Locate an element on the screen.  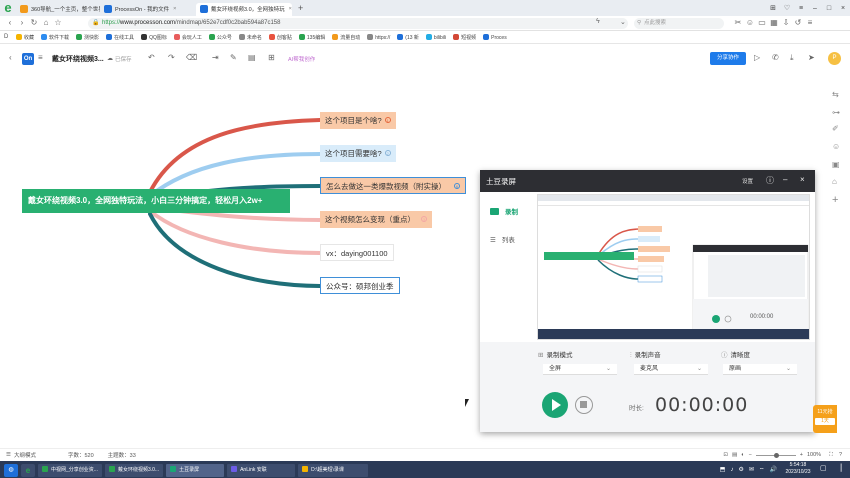
bookmark-item: 未命名 is located at coordinates (250, 37).